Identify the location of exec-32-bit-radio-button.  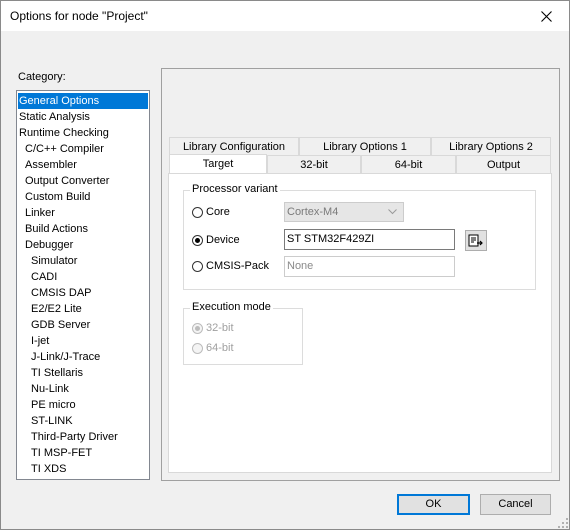
(197, 328).